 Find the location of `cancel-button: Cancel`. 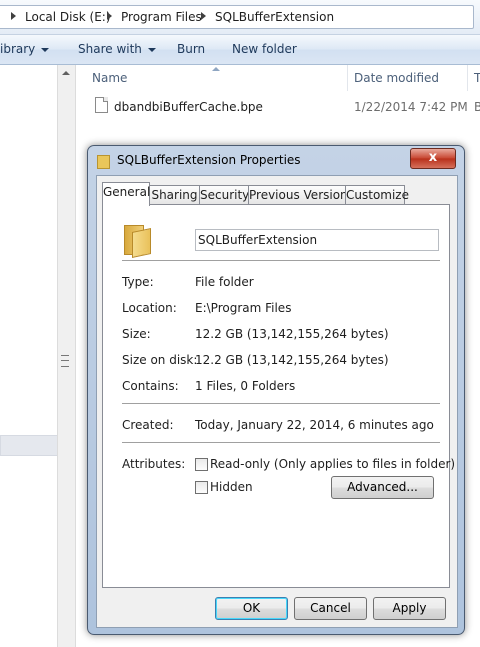

cancel-button: Cancel is located at coordinates (330, 608).